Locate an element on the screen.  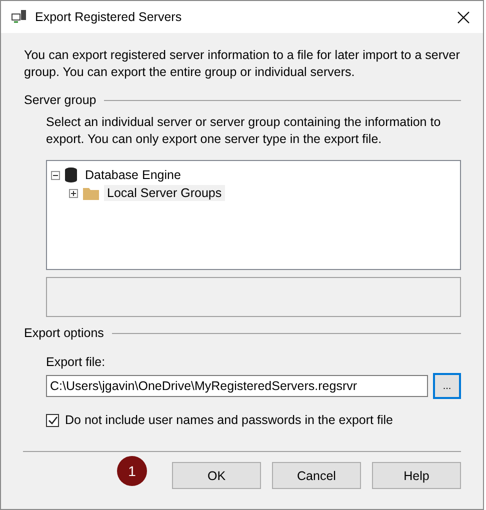
description-text: Select an individual server or server group containing the information to export. You can only export one server type in the export file. is located at coordinates (244, 131).